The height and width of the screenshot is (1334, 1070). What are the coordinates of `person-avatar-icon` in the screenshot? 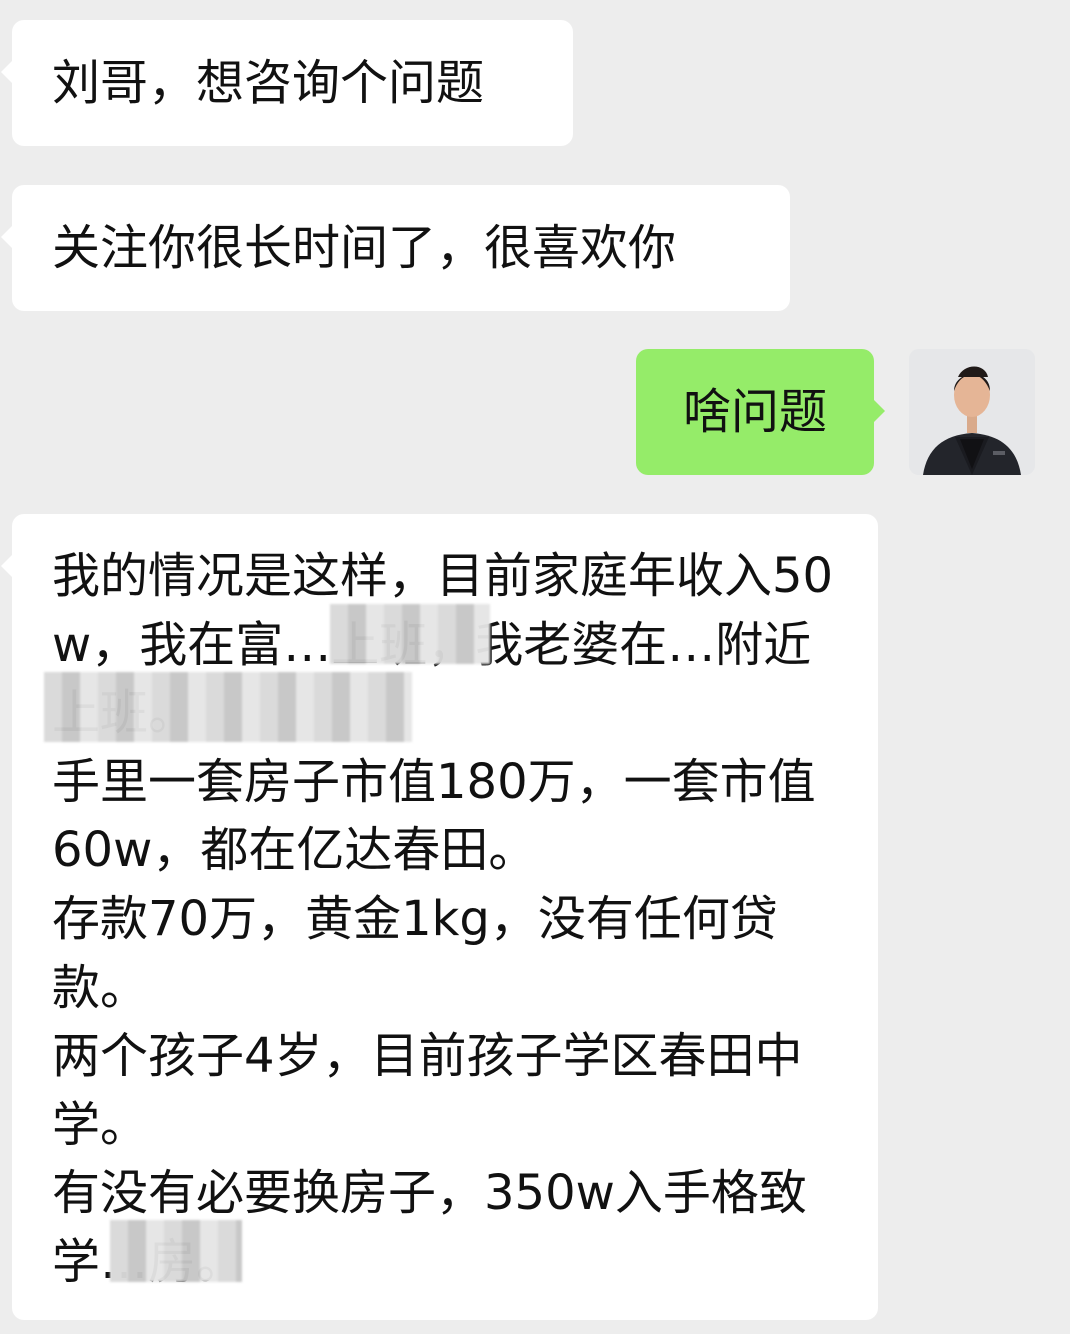 It's located at (972, 412).